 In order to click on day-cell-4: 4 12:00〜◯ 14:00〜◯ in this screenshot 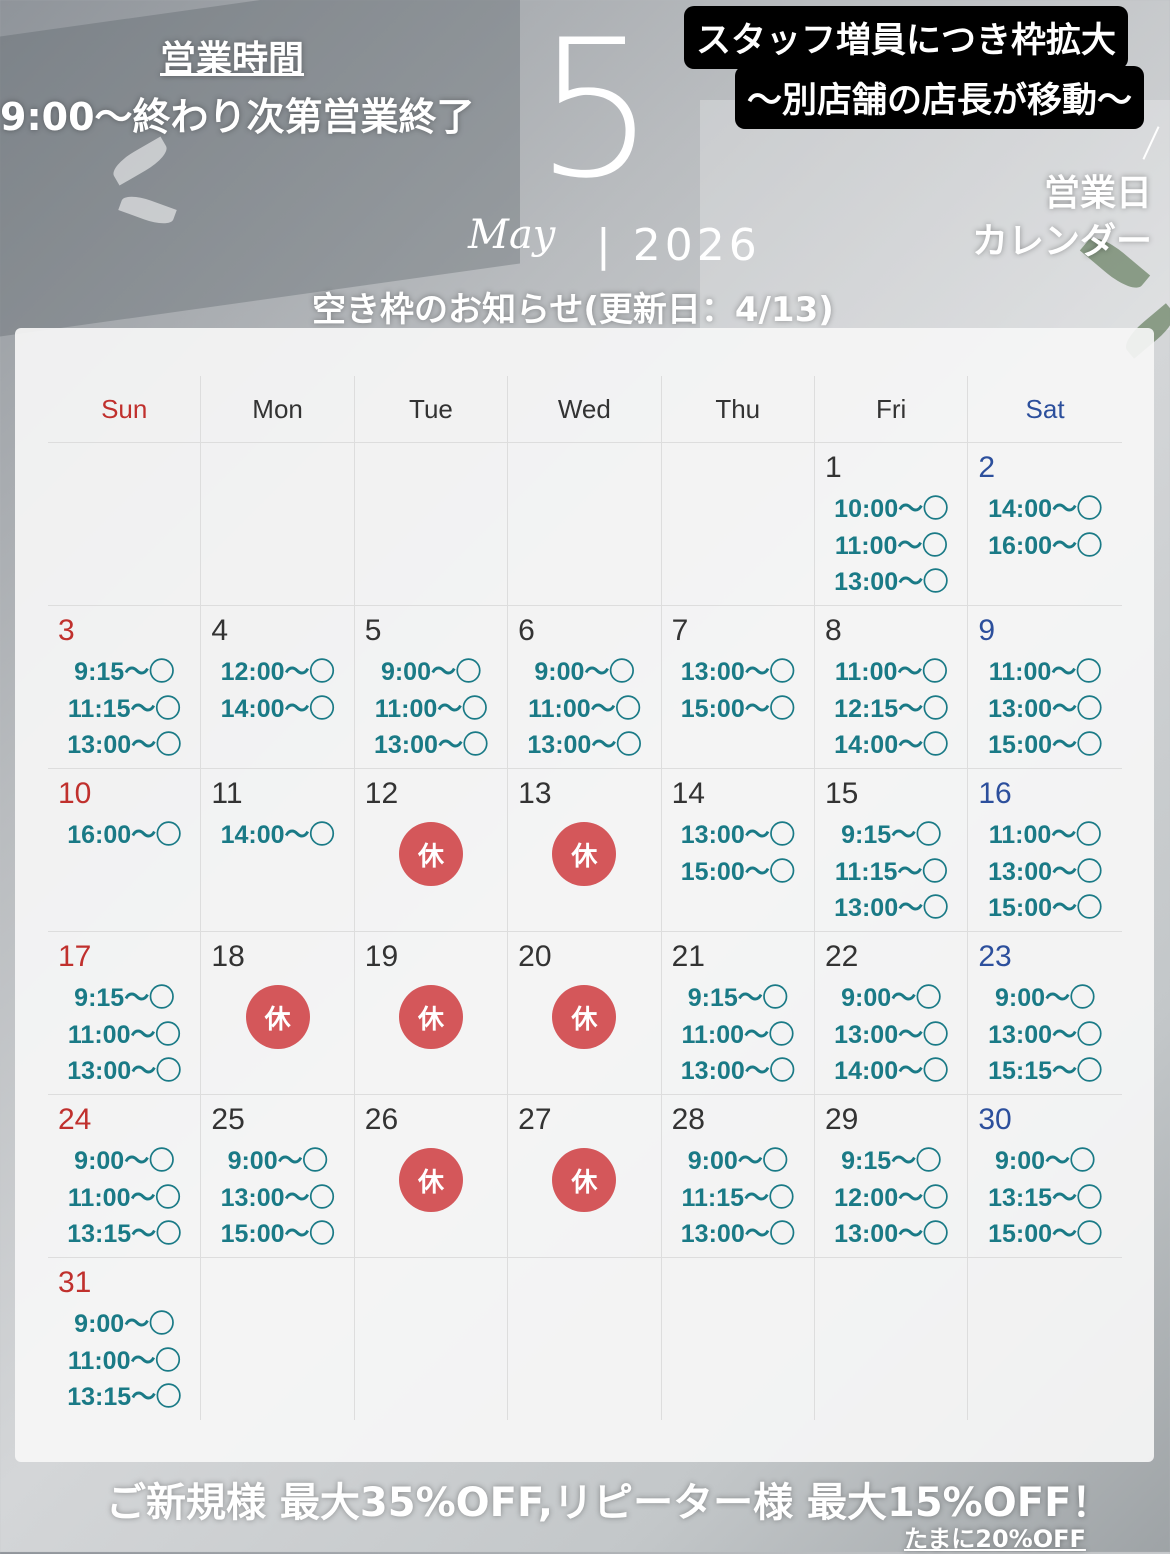, I will do `click(278, 687)`.